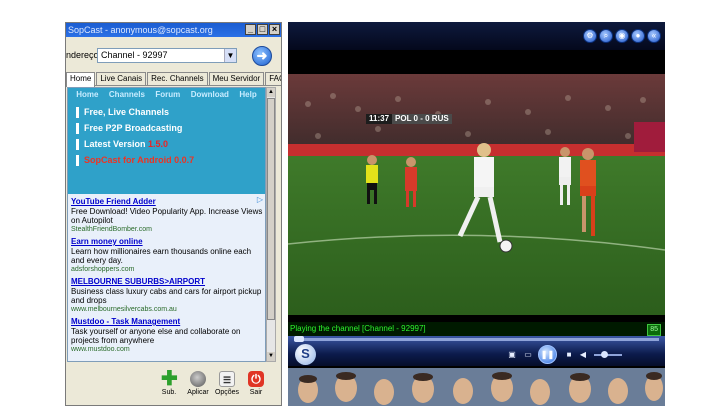  Describe the element at coordinates (299, 339) in the screenshot. I see `seek-knob` at that location.